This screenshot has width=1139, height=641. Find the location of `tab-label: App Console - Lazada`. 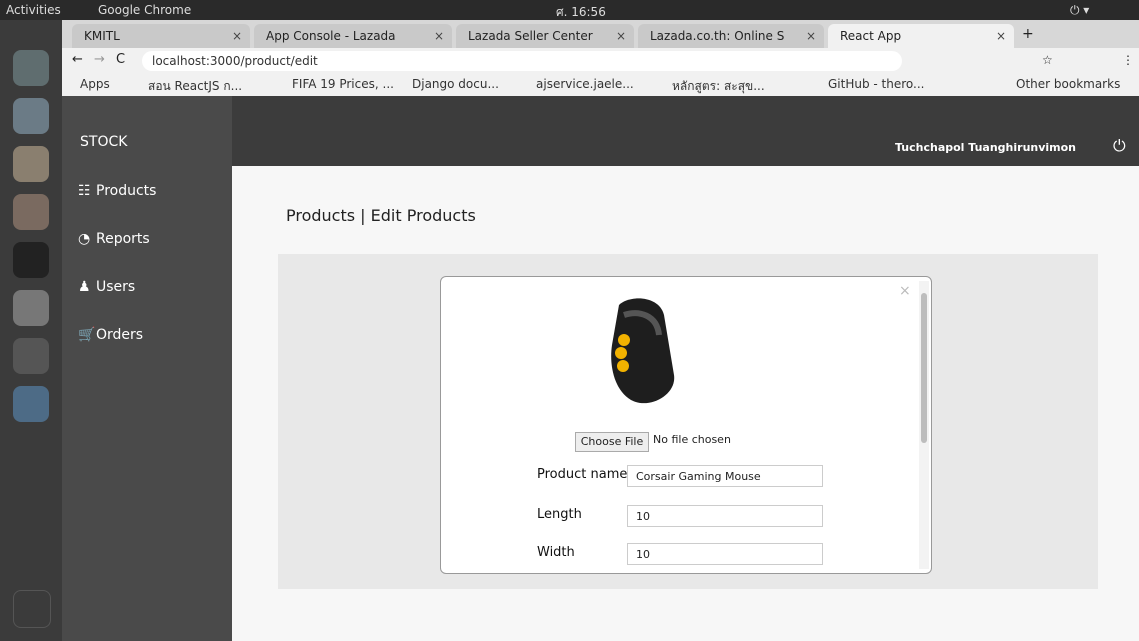

tab-label: App Console - Lazada is located at coordinates (331, 36).